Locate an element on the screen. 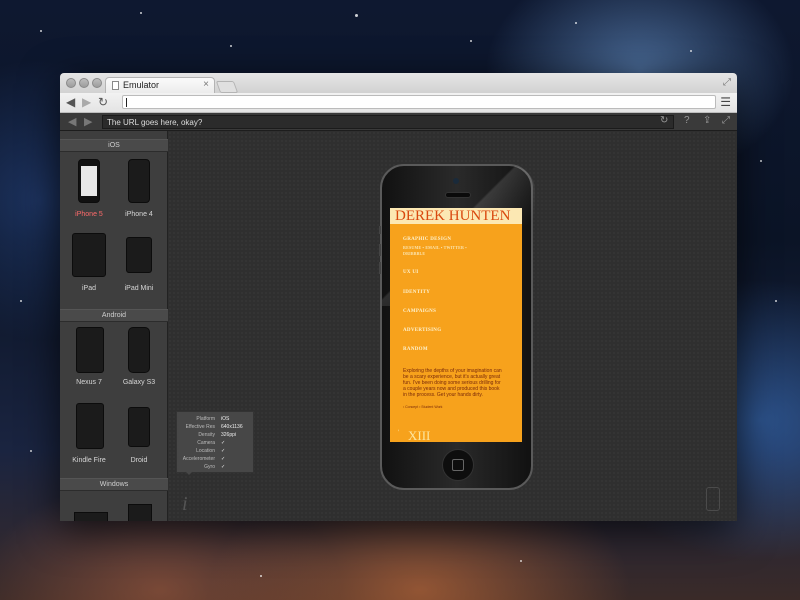 This screenshot has width=800, height=600. iphone-5-thumbnail is located at coordinates (89, 181).